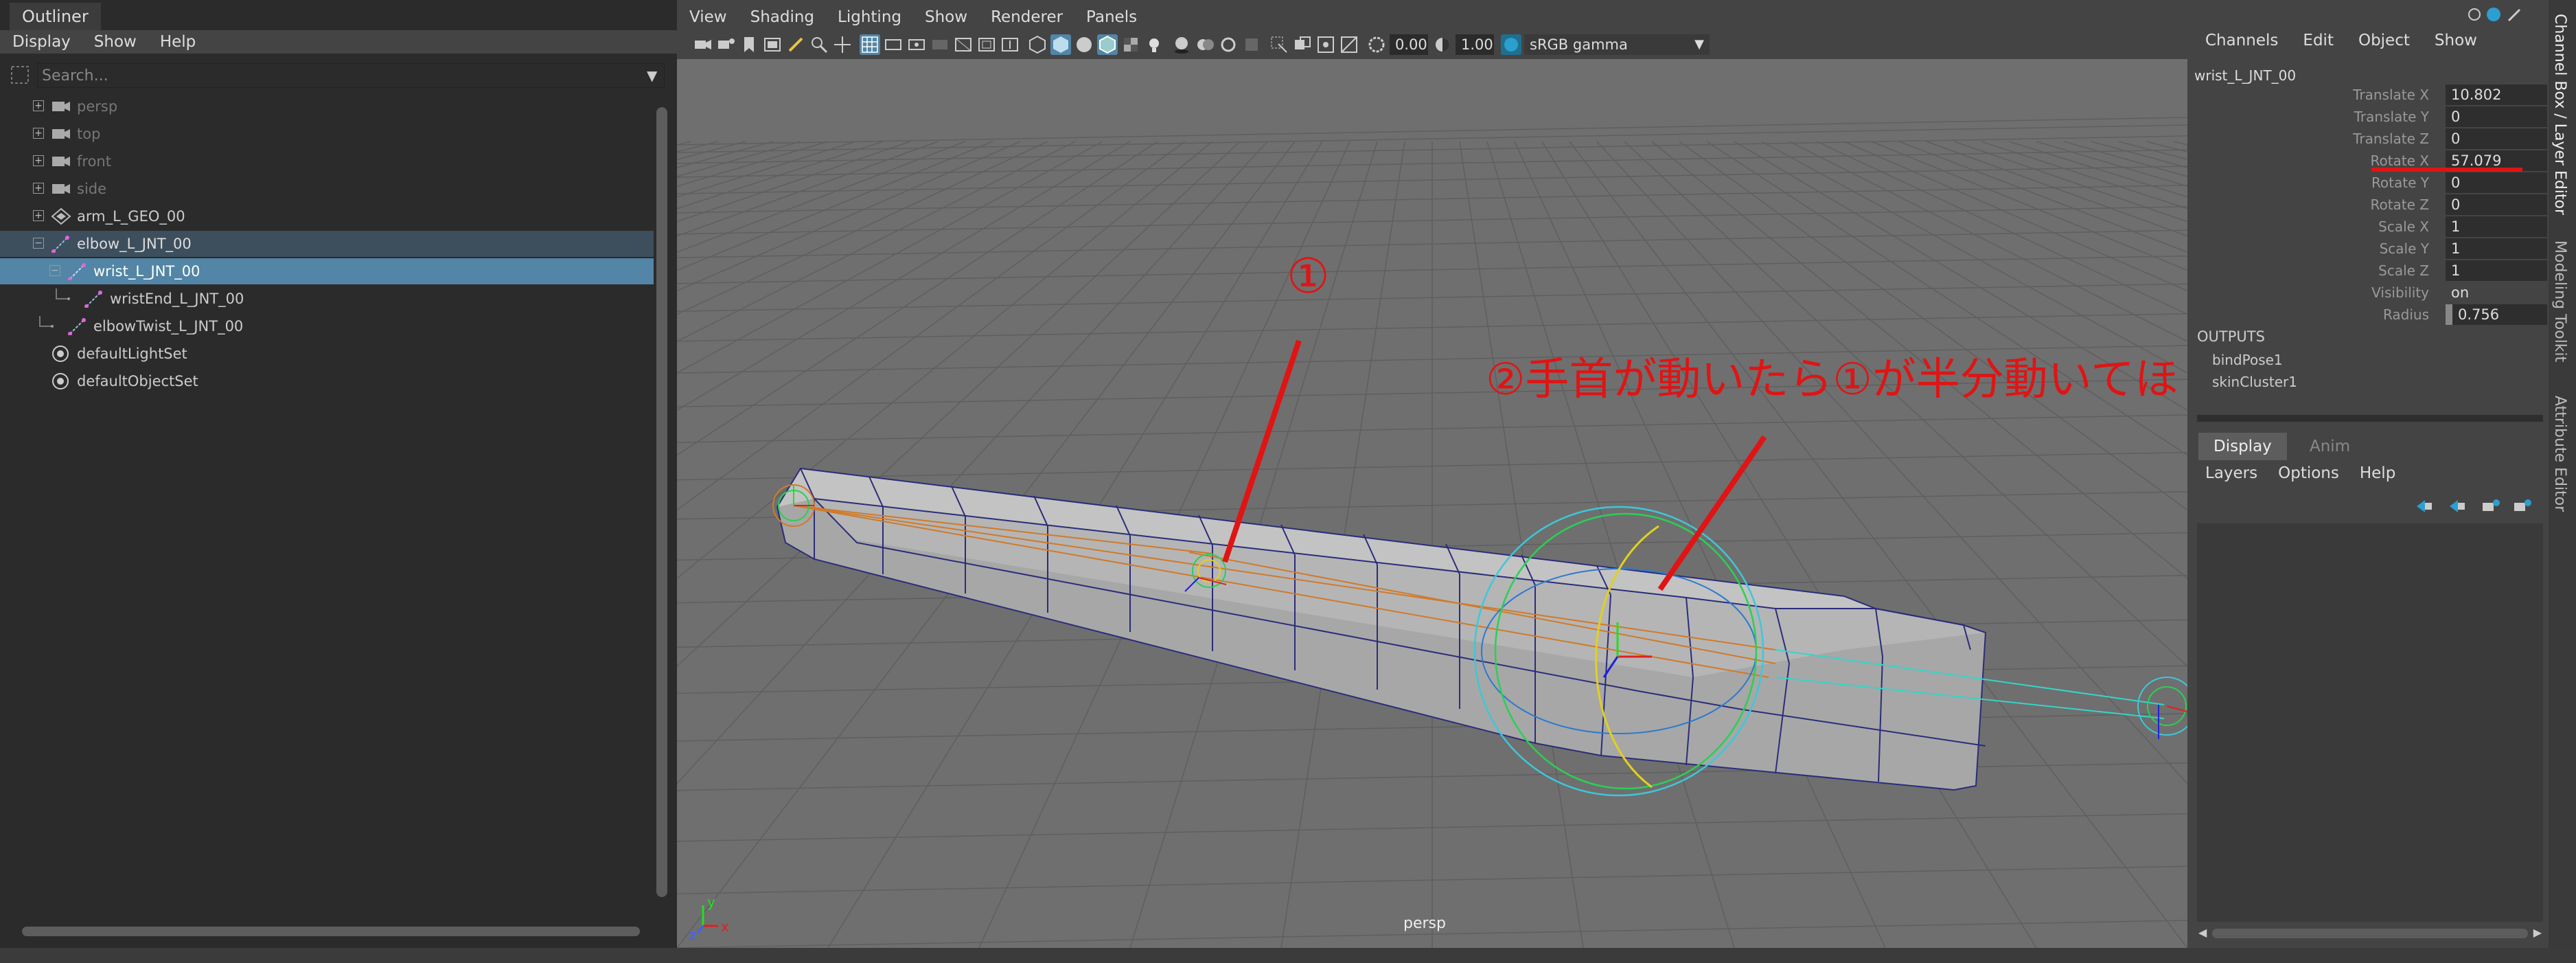 The width and height of the screenshot is (2576, 963). Describe the element at coordinates (869, 17) in the screenshot. I see `viewport-menu-lighting: Lighting` at that location.